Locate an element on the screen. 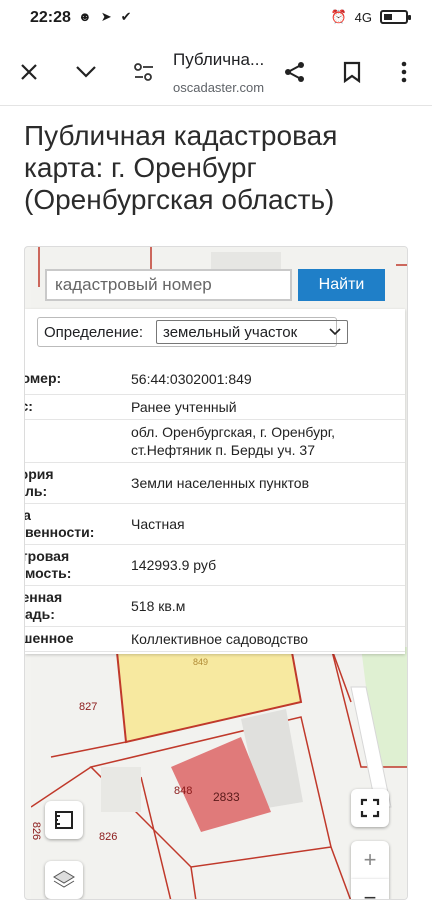 Image resolution: width=432 pixels, height=900 pixels. signal-icon: 4G is located at coordinates (363, 17).